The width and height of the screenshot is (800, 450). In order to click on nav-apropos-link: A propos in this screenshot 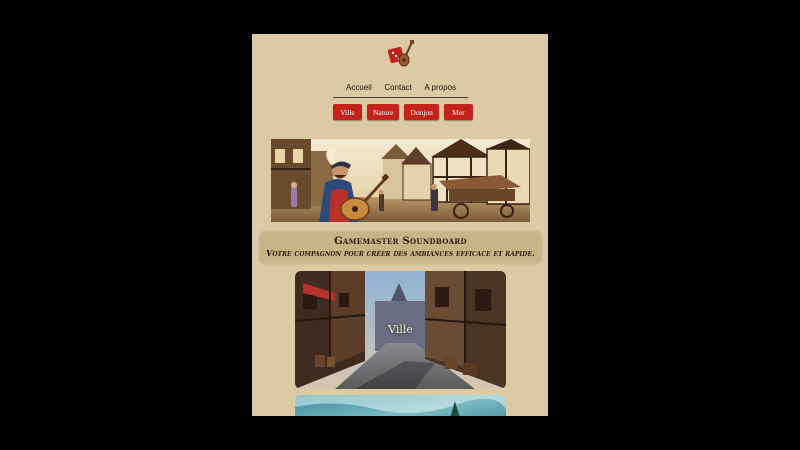, I will do `click(440, 87)`.